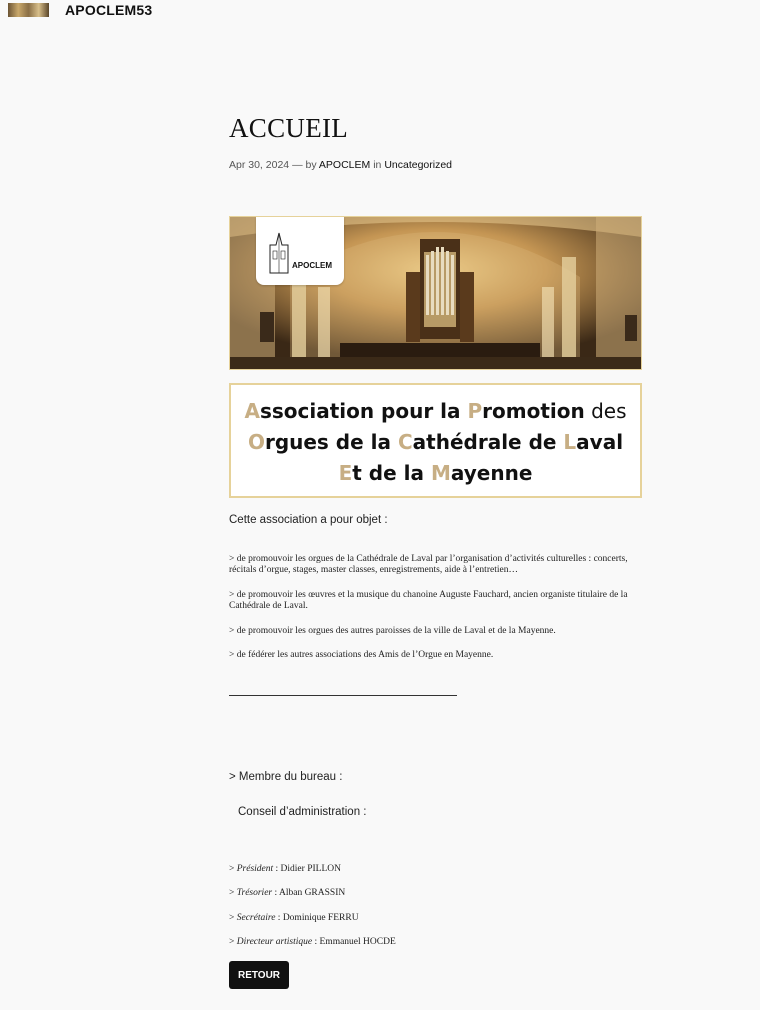 The image size is (760, 1010). I want to click on member-name: Alban GRASSIN, so click(312, 893).